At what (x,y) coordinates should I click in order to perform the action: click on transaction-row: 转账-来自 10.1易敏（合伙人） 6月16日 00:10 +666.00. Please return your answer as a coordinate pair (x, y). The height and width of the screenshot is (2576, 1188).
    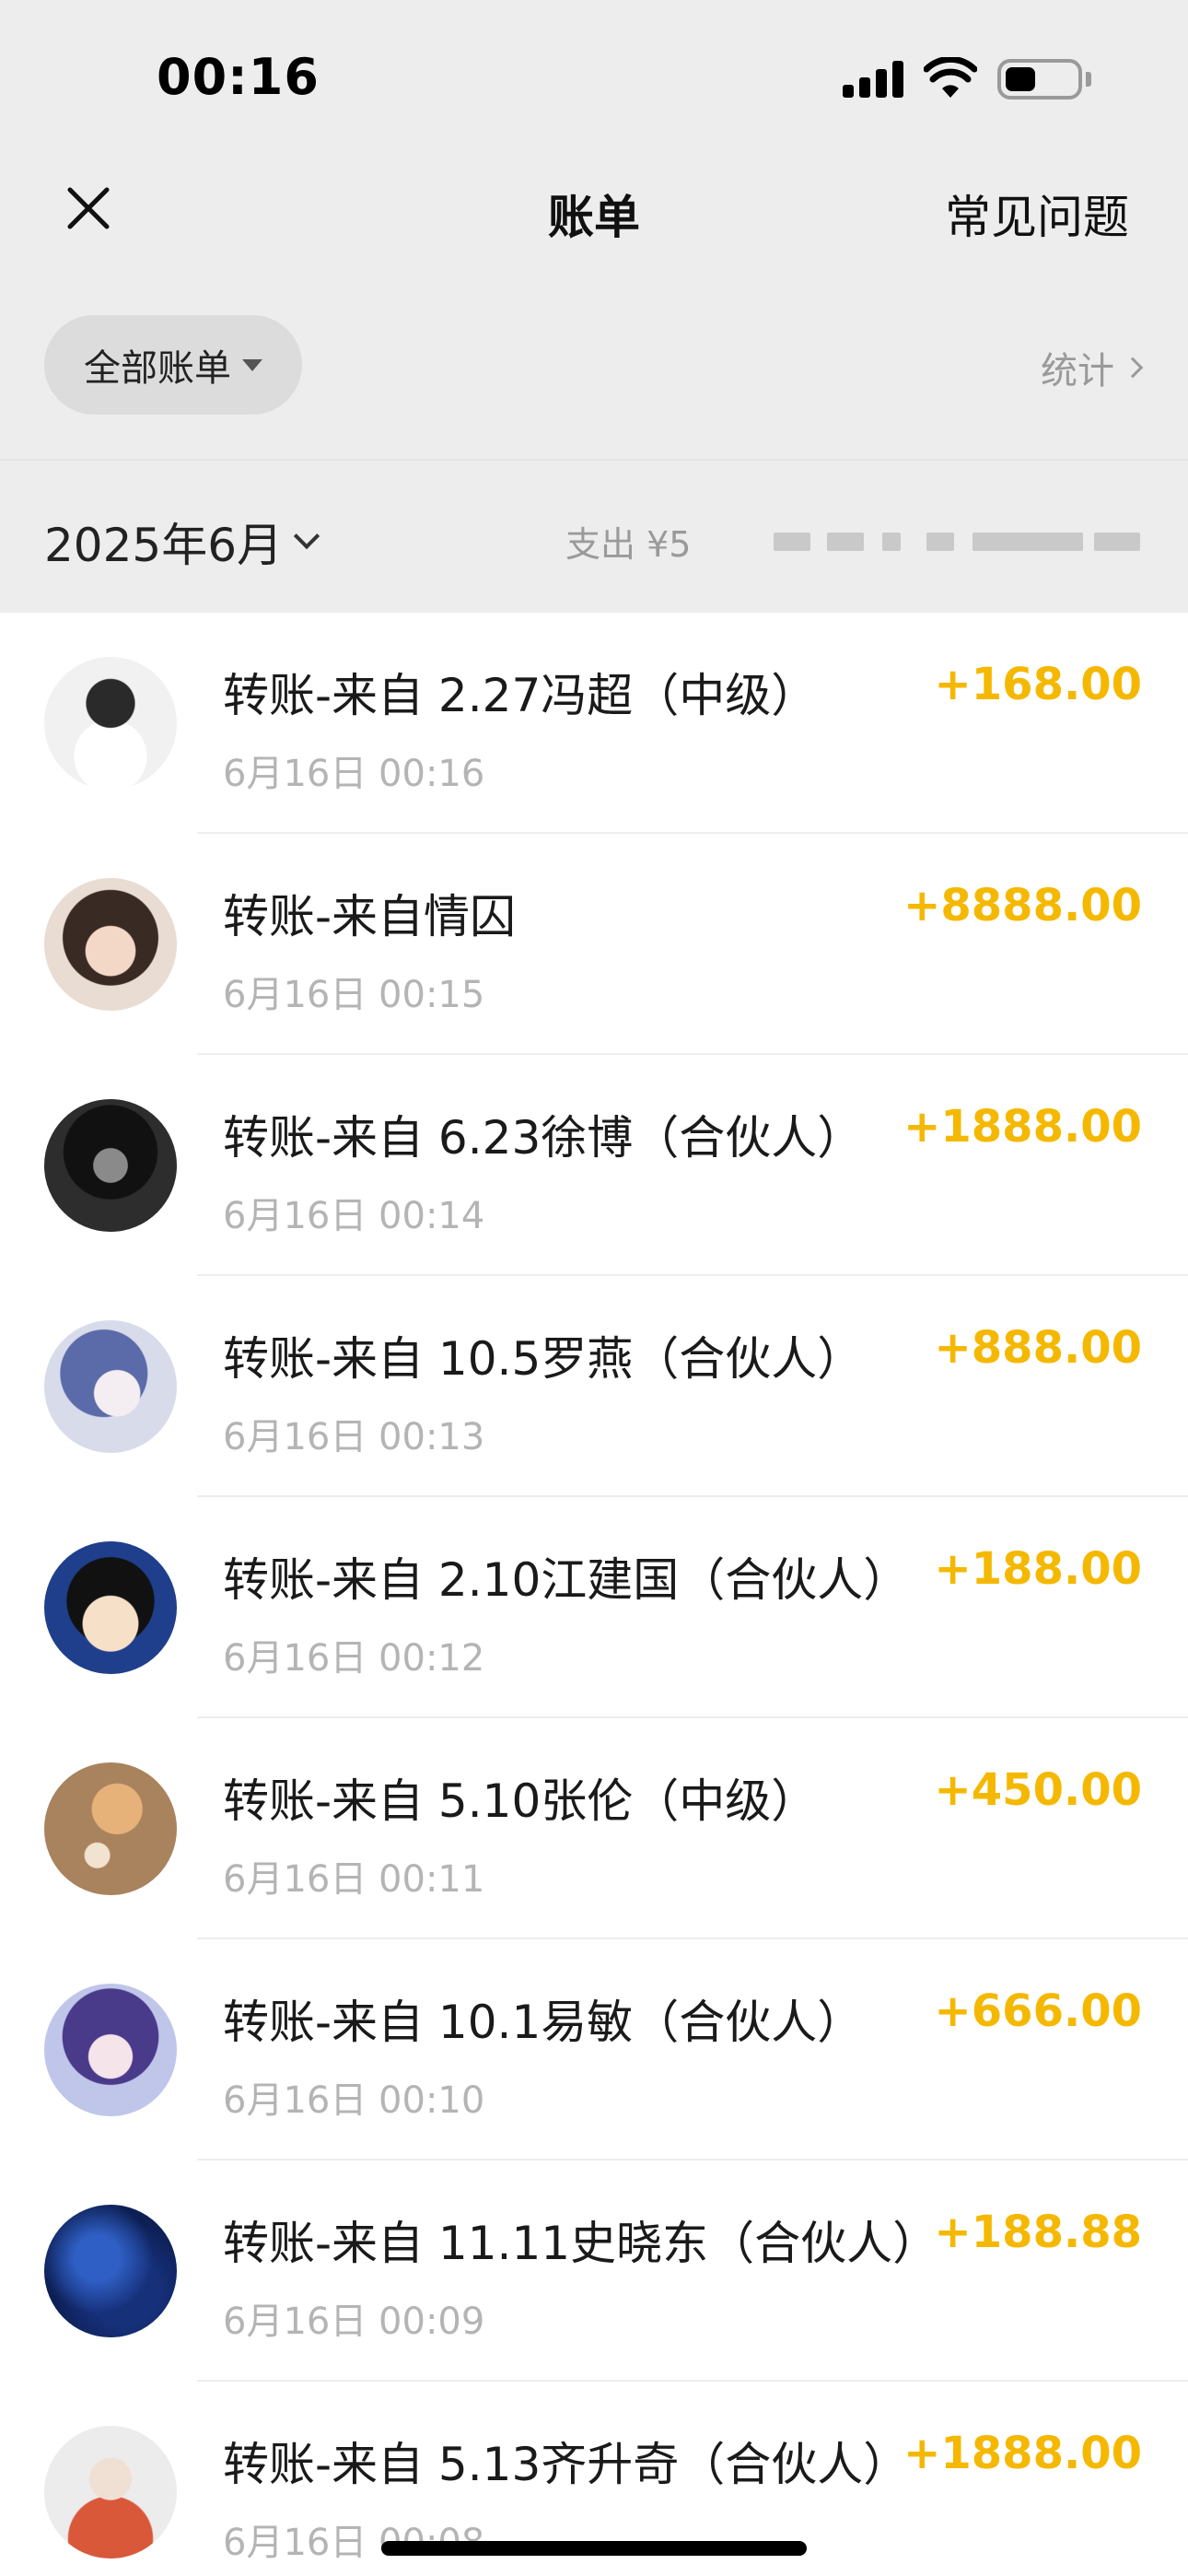
    Looking at the image, I should click on (594, 2049).